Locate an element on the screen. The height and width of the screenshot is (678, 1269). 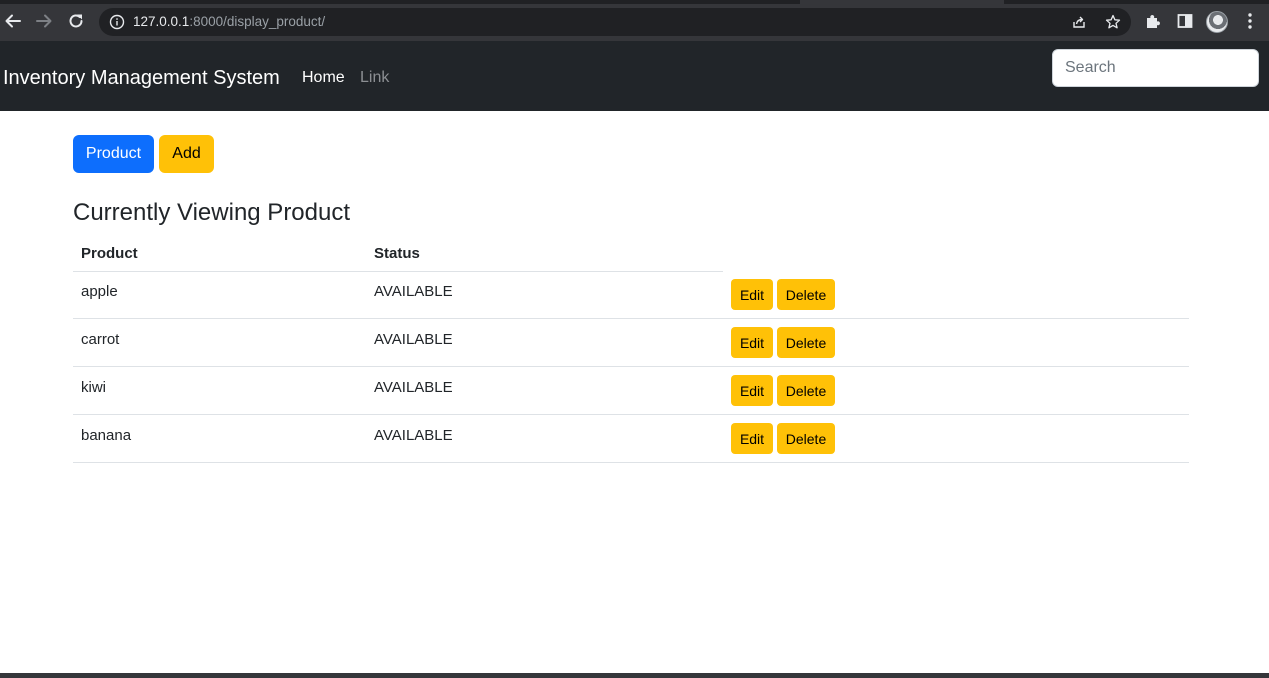
column-header-product: Product is located at coordinates (109, 253).